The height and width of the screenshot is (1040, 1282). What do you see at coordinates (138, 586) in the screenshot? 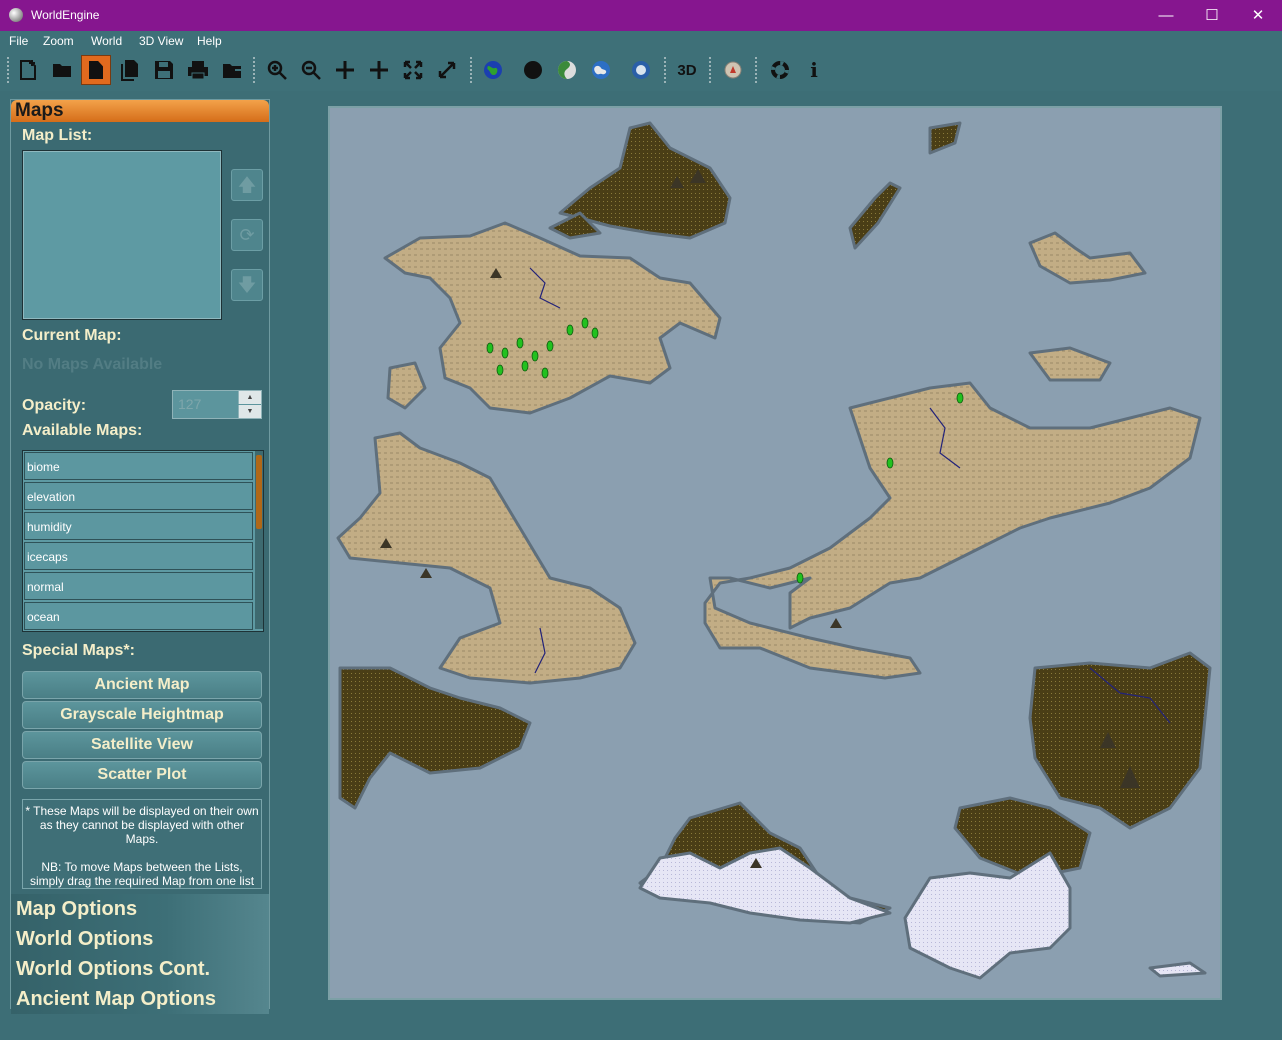
I see `list-item: normal` at bounding box center [138, 586].